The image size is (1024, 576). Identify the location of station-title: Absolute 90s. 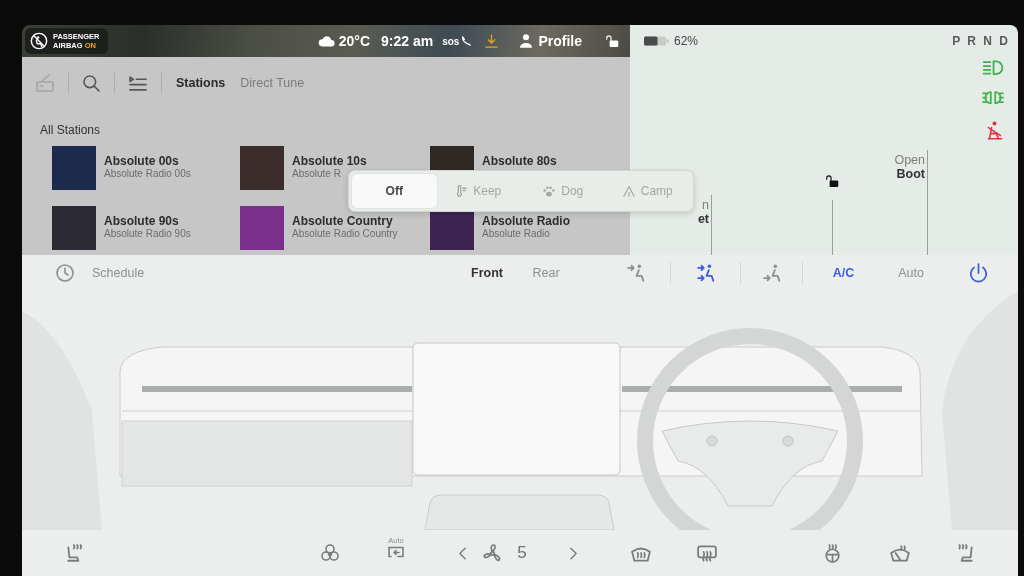
(147, 221).